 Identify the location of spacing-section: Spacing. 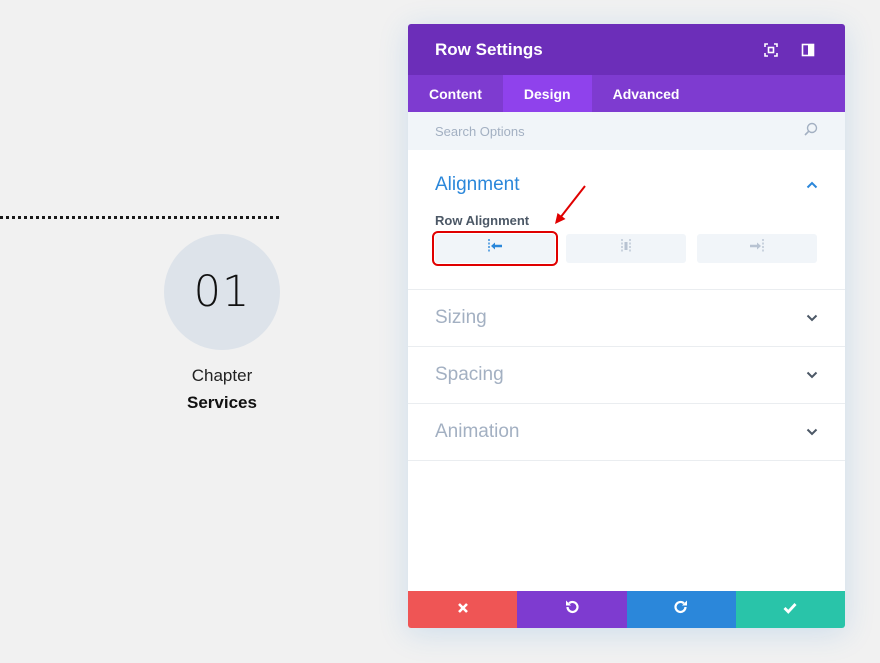
(626, 375).